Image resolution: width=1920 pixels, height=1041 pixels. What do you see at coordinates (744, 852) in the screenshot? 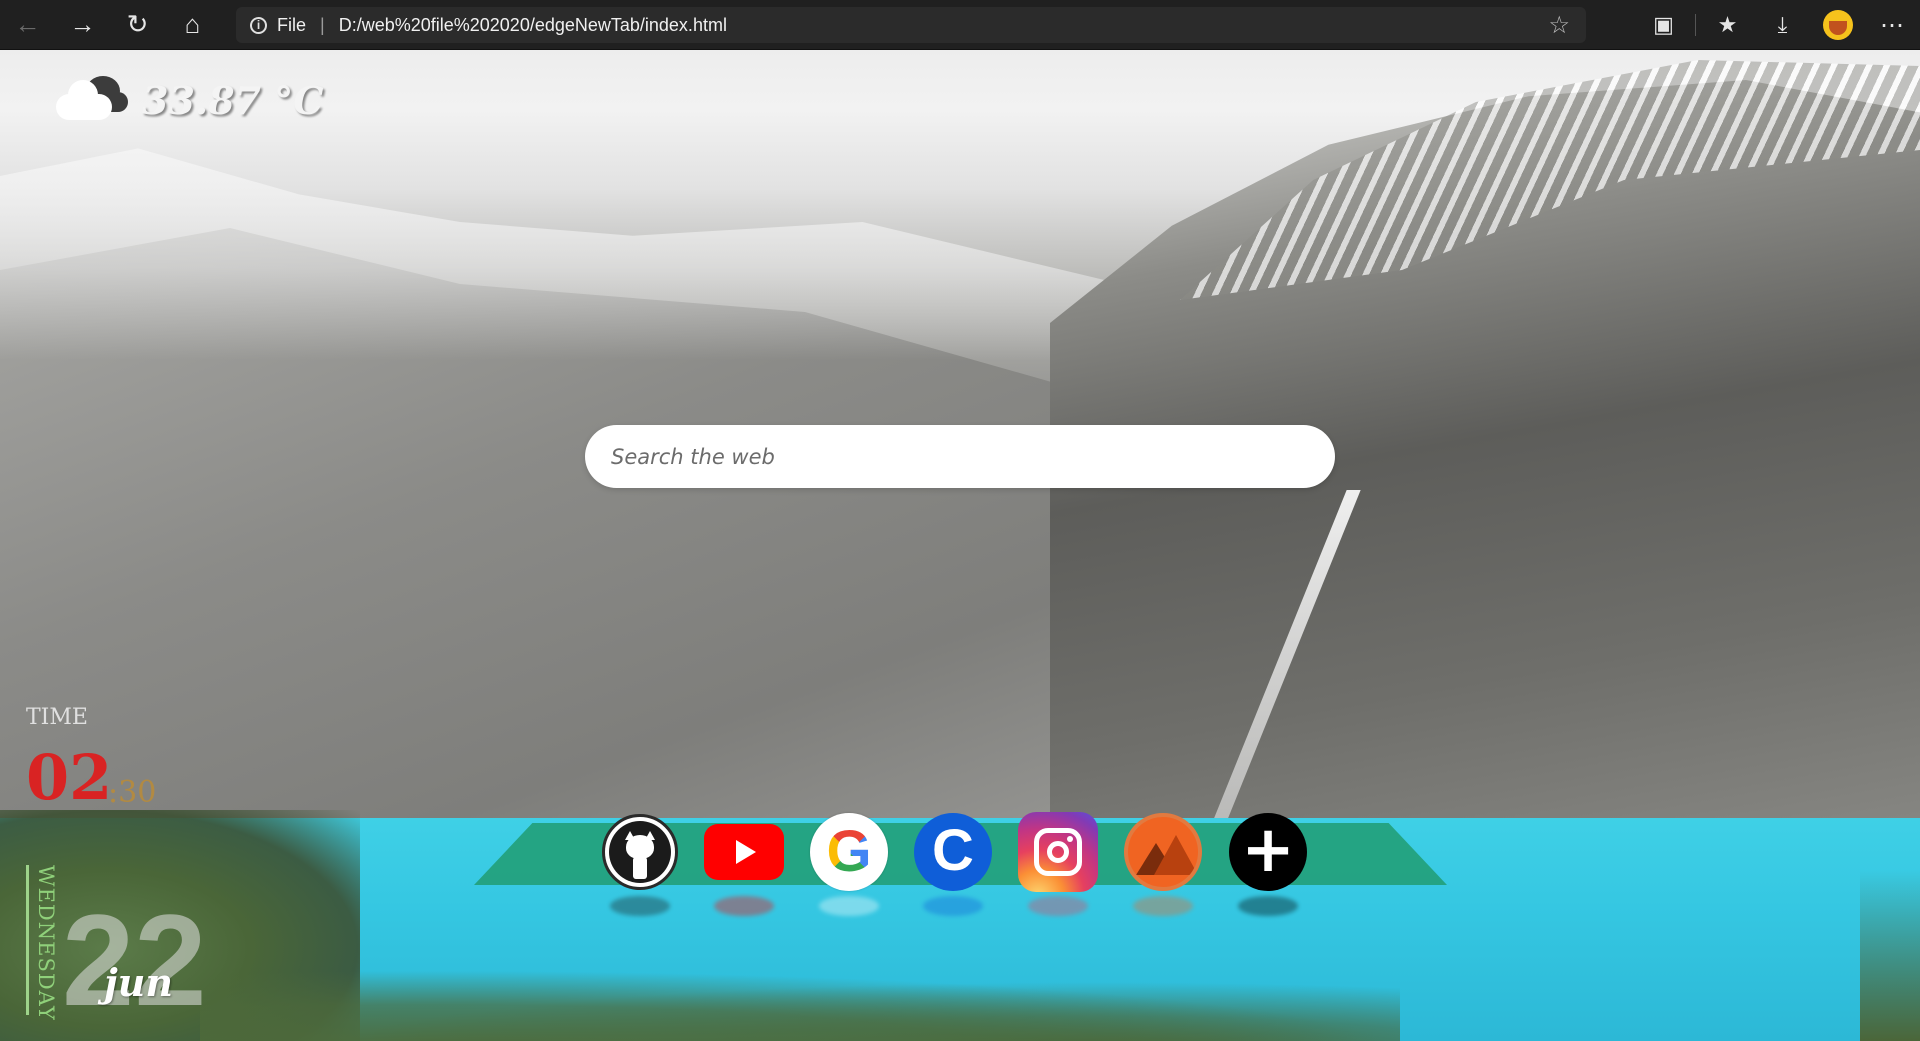
I see `youtube-icon` at bounding box center [744, 852].